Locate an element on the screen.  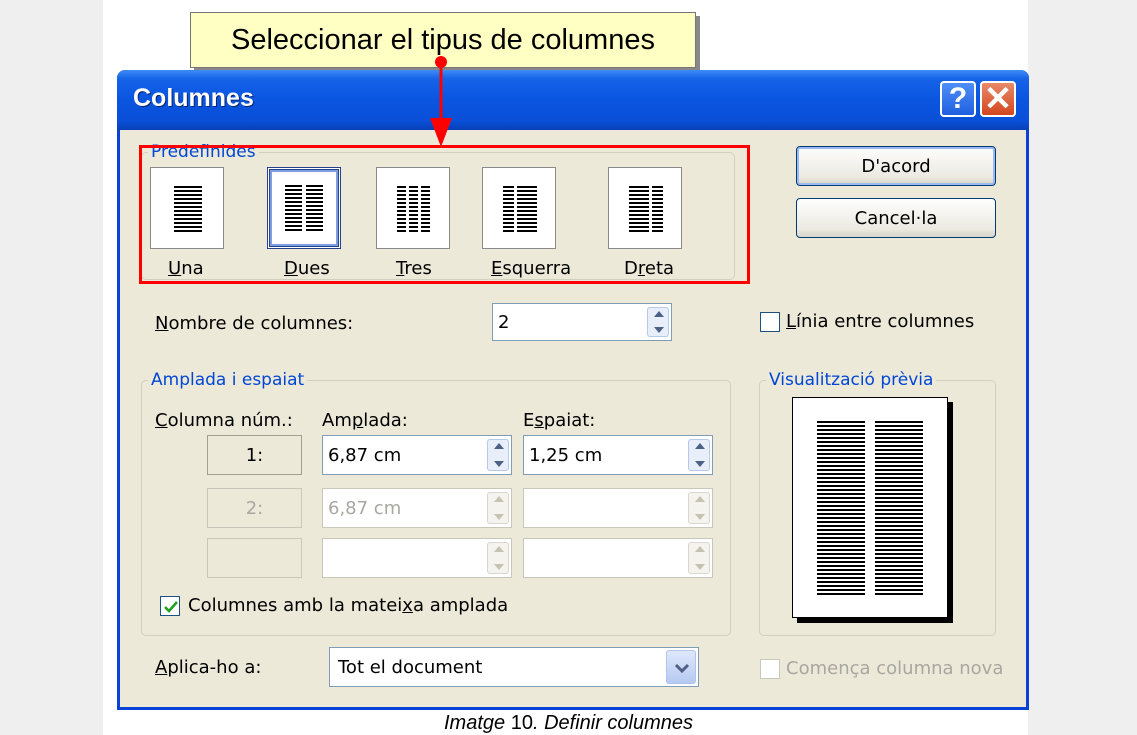
preview-legend: Visualització prèvia is located at coordinates (851, 380).